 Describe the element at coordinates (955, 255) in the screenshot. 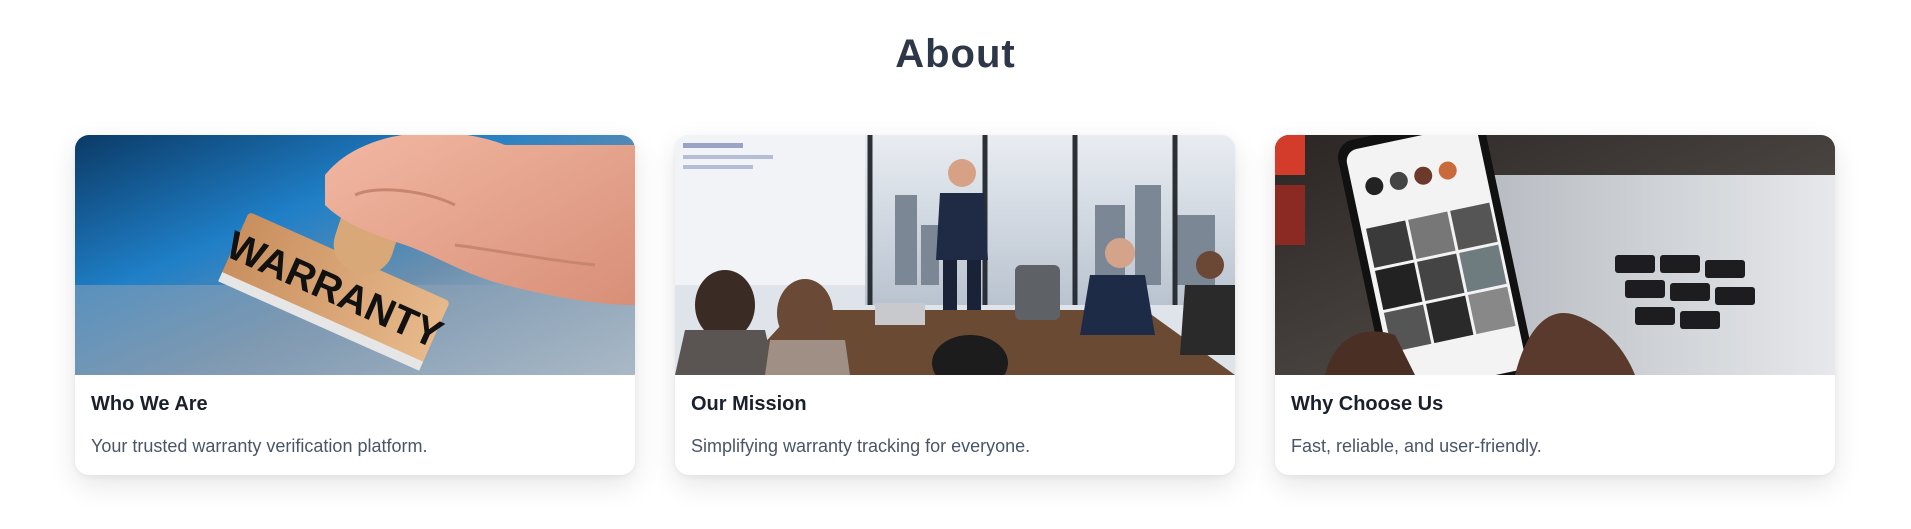

I see `business-meeting-image` at that location.